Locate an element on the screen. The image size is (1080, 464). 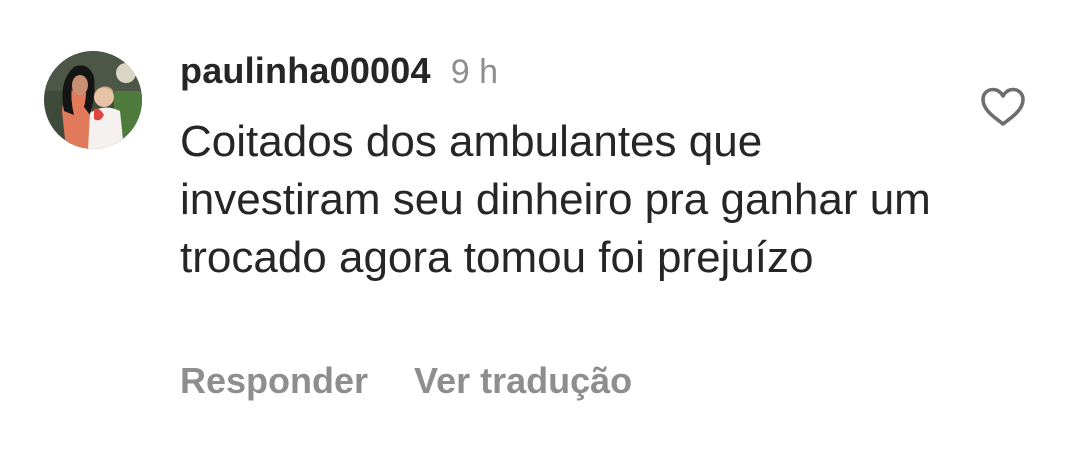
translate-button: Ver tradução is located at coordinates (523, 381).